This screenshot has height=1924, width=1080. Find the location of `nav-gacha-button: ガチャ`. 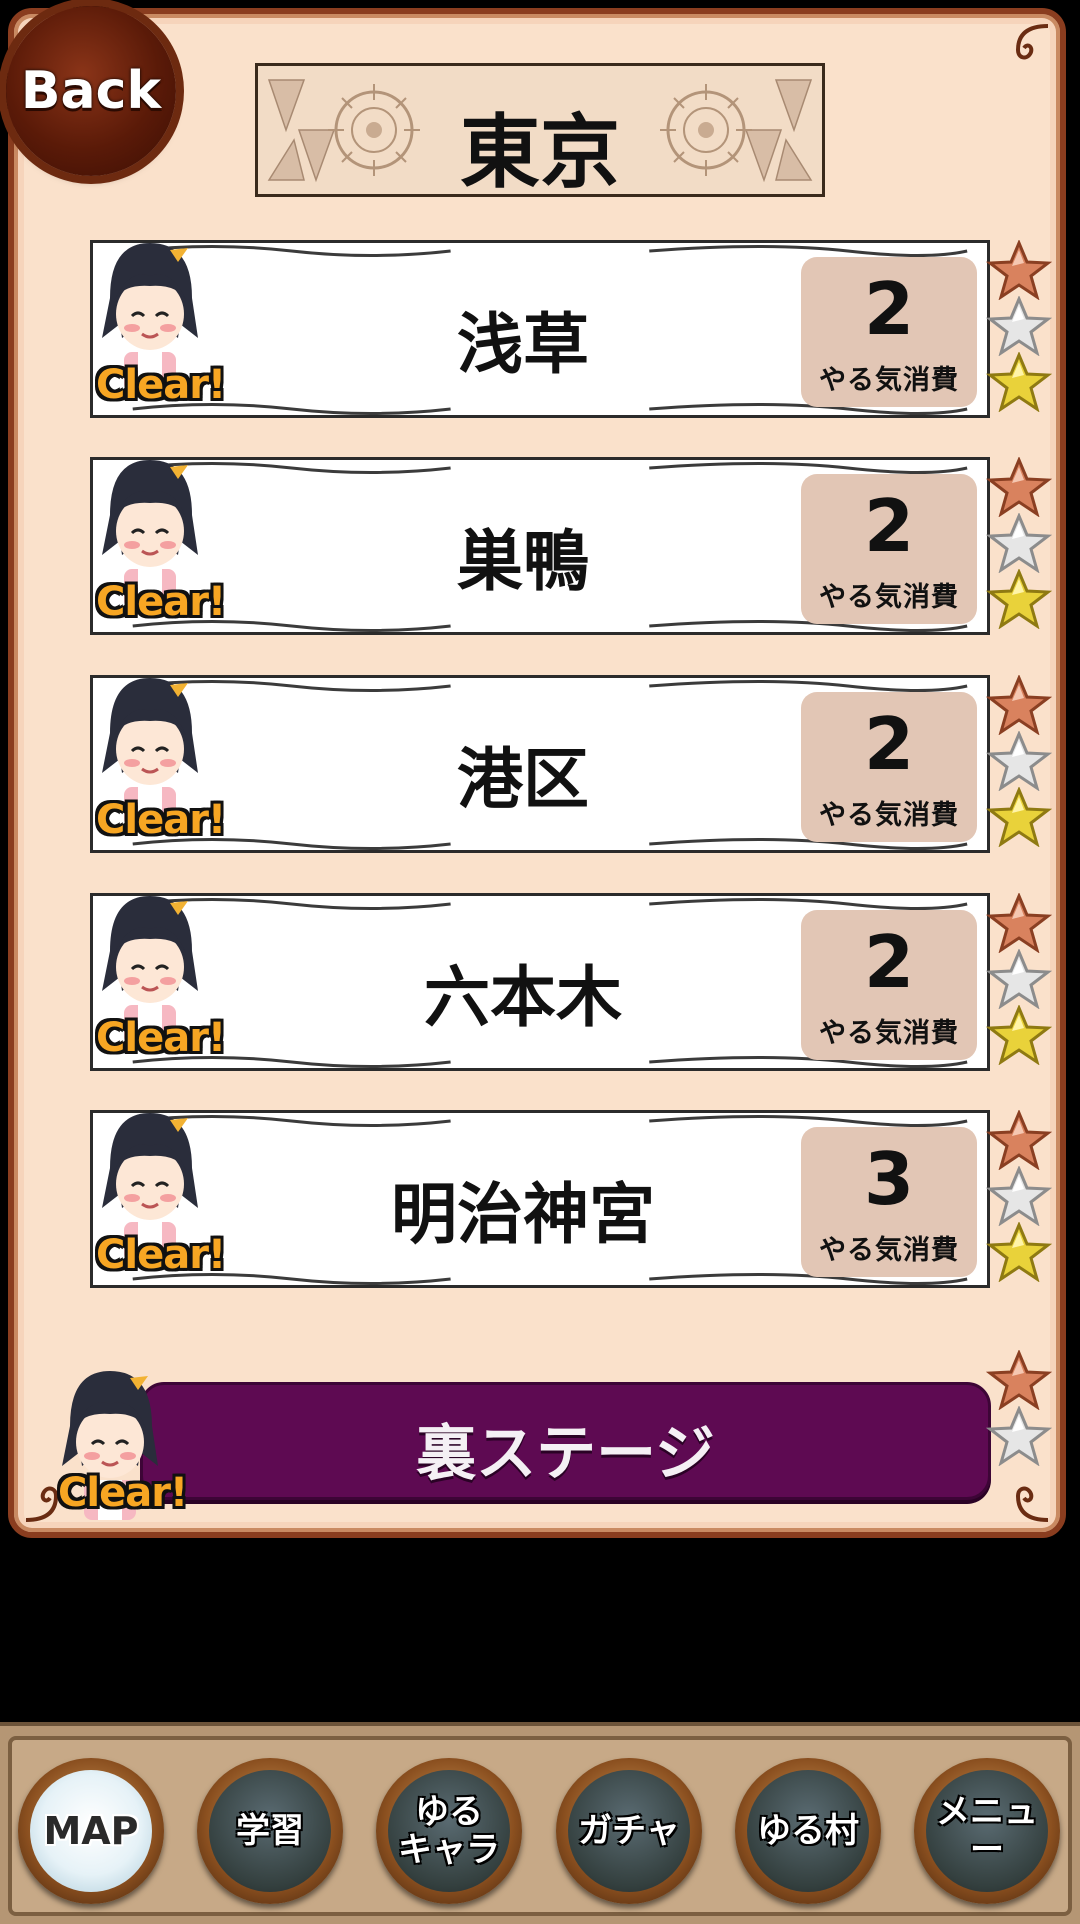

nav-gacha-button: ガチャ is located at coordinates (629, 1831).